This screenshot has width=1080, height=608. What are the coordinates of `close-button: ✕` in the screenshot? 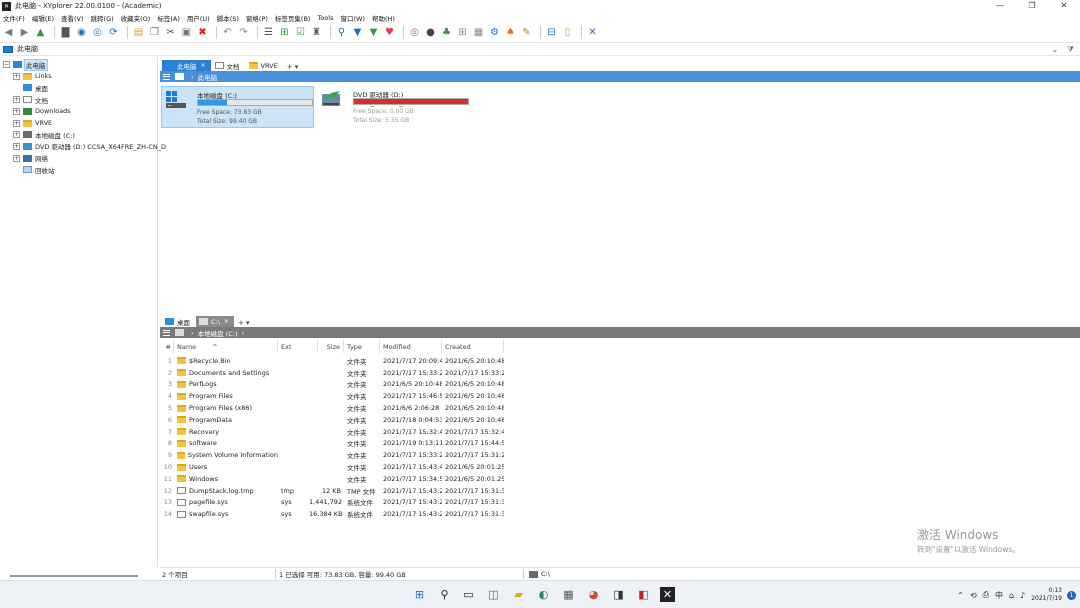 It's located at (1064, 6).